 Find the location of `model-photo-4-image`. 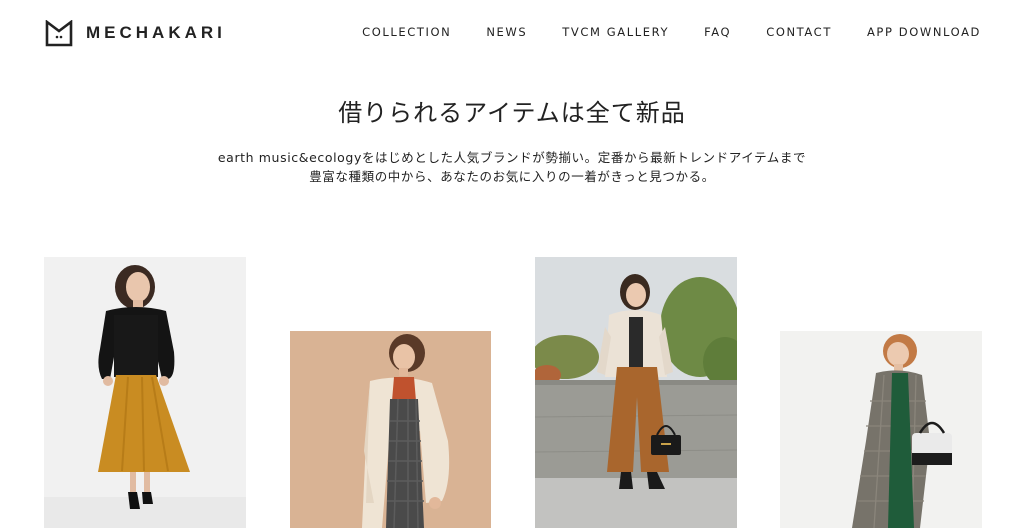

model-photo-4-image is located at coordinates (881, 429).